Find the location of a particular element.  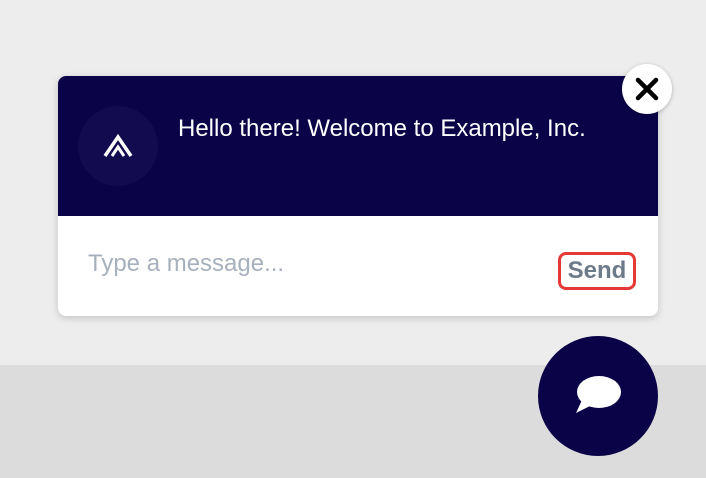

brand-logo-icon is located at coordinates (118, 145).